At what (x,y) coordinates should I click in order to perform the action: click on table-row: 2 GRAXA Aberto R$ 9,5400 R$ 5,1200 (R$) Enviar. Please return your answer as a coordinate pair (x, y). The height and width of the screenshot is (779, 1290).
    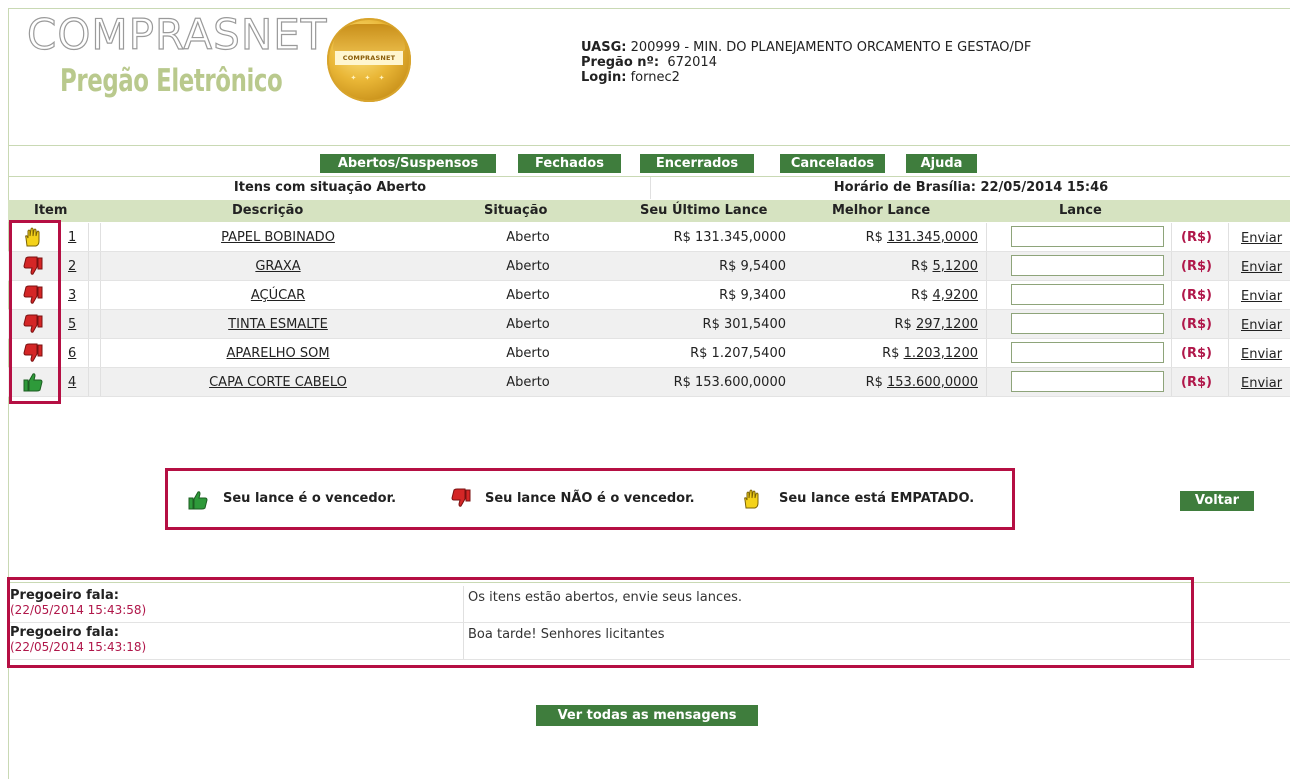
    Looking at the image, I should click on (649, 266).